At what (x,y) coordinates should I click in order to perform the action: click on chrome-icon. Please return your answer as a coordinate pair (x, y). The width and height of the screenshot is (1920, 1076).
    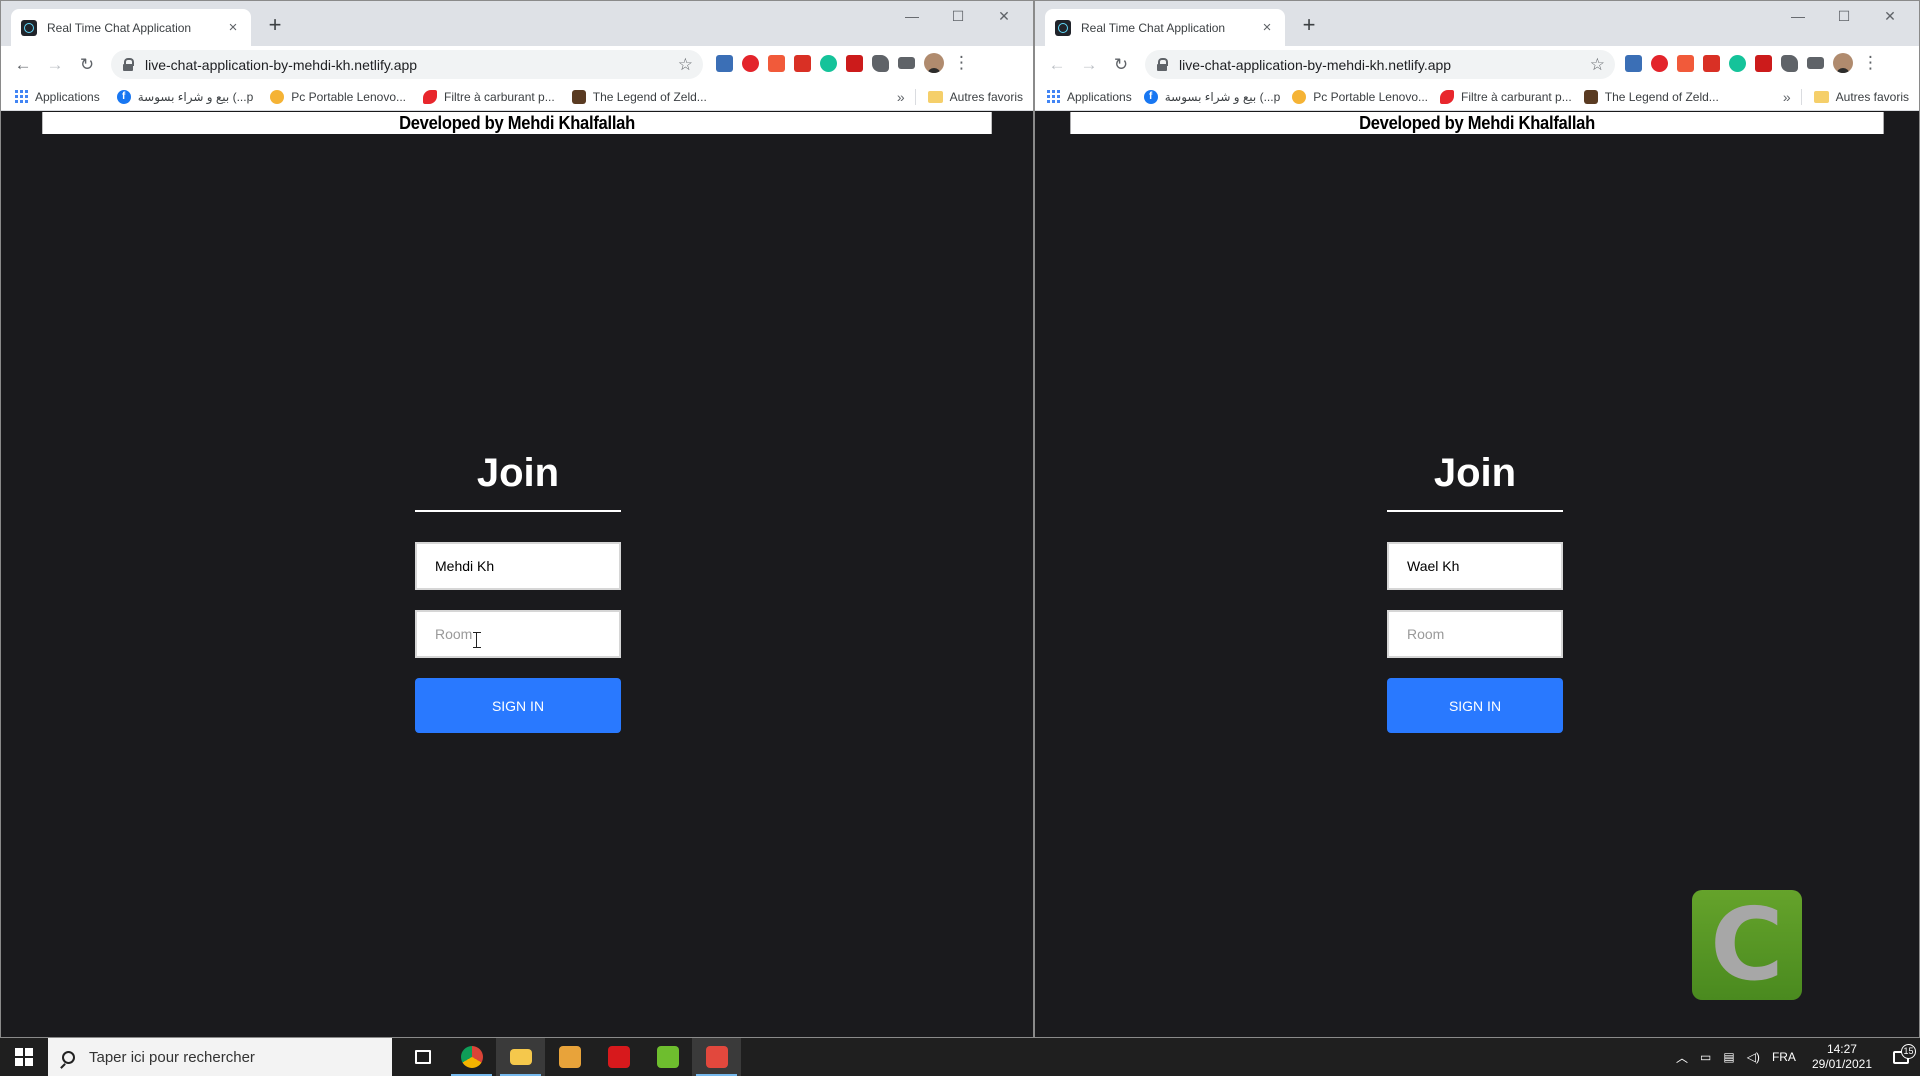
    Looking at the image, I should click on (471, 1057).